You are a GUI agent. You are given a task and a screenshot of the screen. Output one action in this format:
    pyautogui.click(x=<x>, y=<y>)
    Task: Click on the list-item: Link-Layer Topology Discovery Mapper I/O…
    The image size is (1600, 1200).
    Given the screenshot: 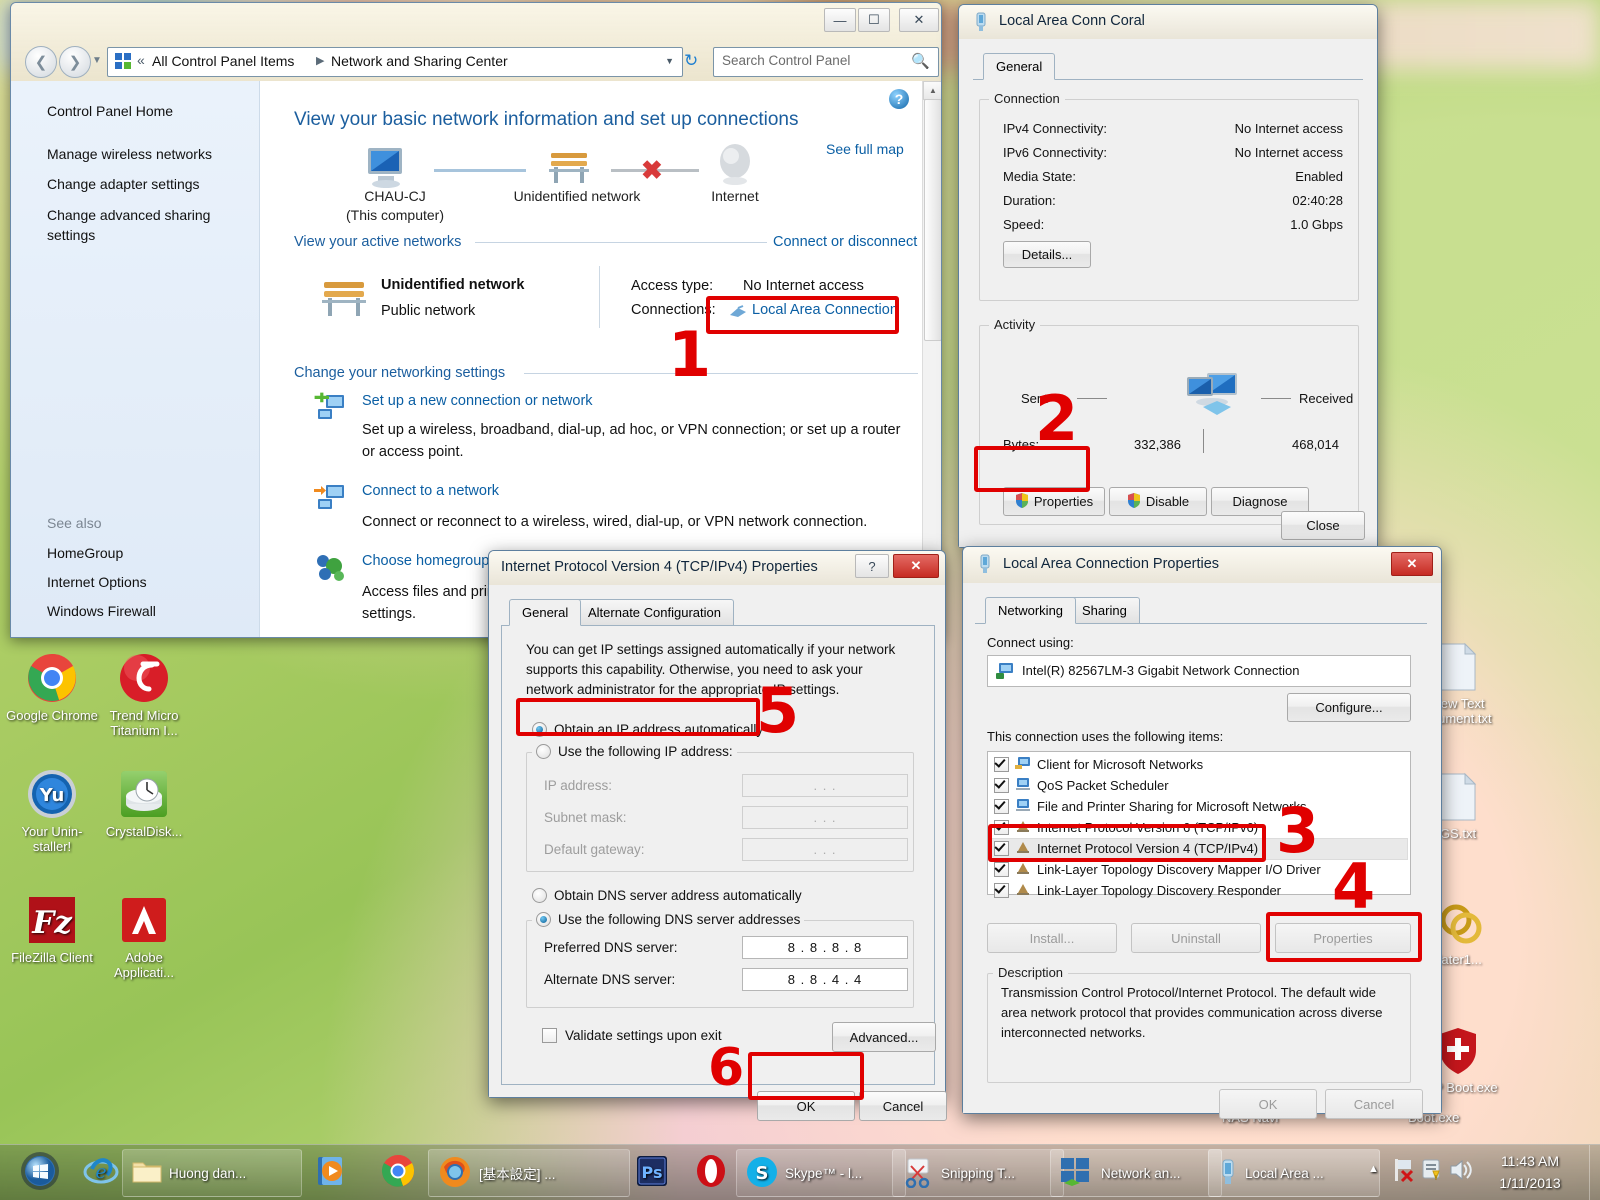 What is the action you would take?
    pyautogui.click(x=1157, y=869)
    